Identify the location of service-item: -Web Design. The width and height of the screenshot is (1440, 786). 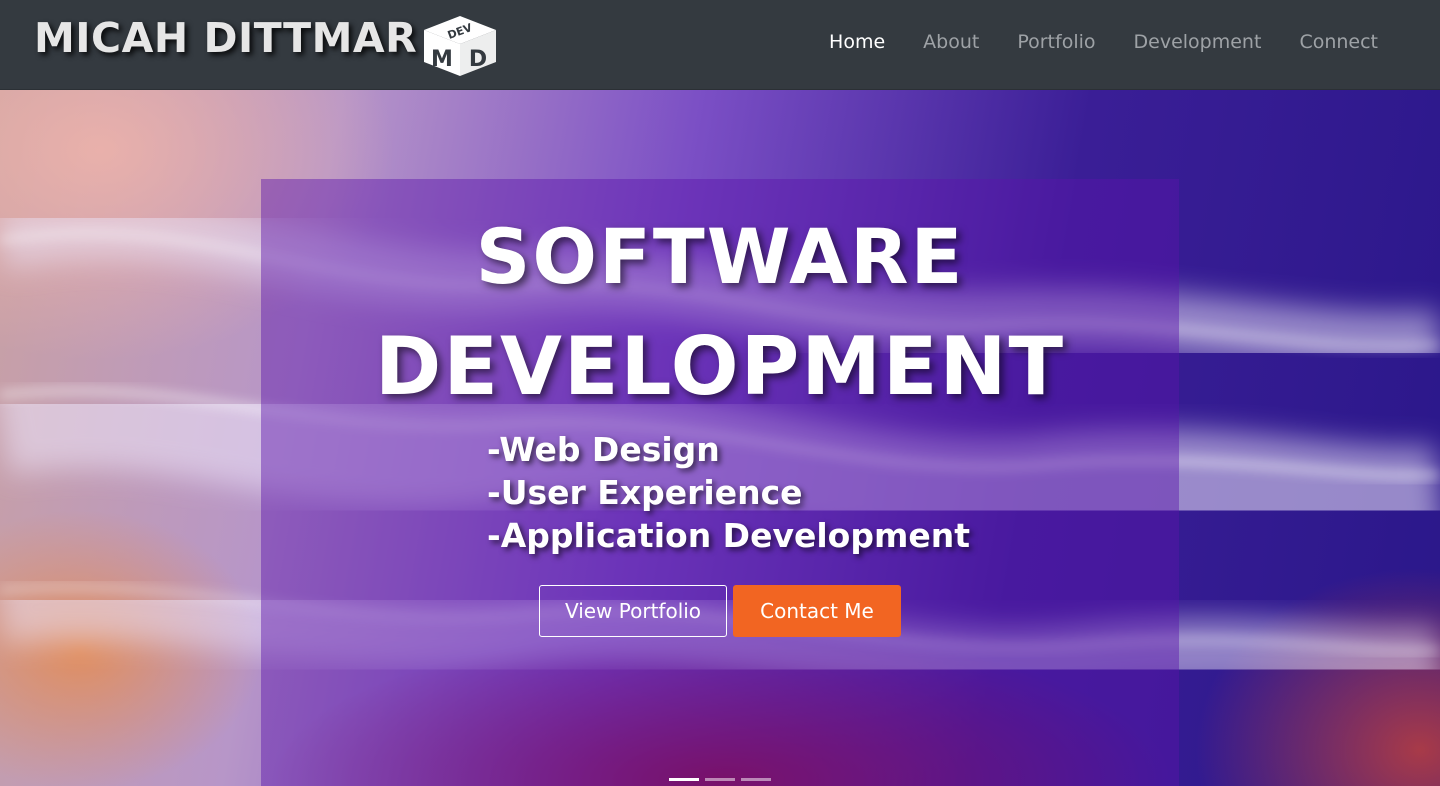
(603, 449).